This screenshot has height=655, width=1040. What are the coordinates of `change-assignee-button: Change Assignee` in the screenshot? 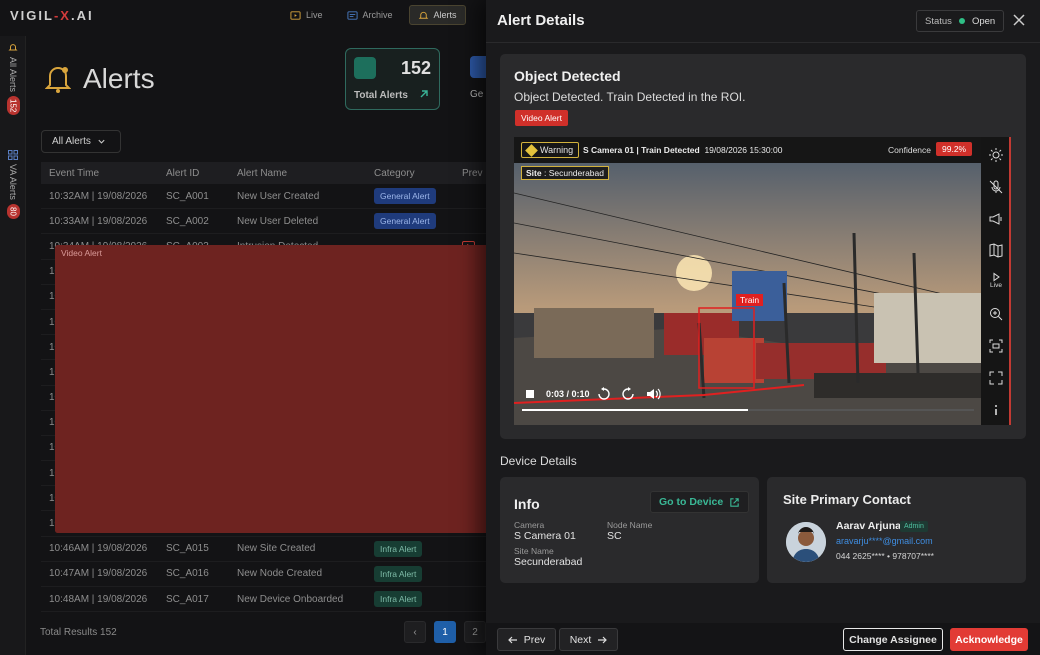 It's located at (893, 639).